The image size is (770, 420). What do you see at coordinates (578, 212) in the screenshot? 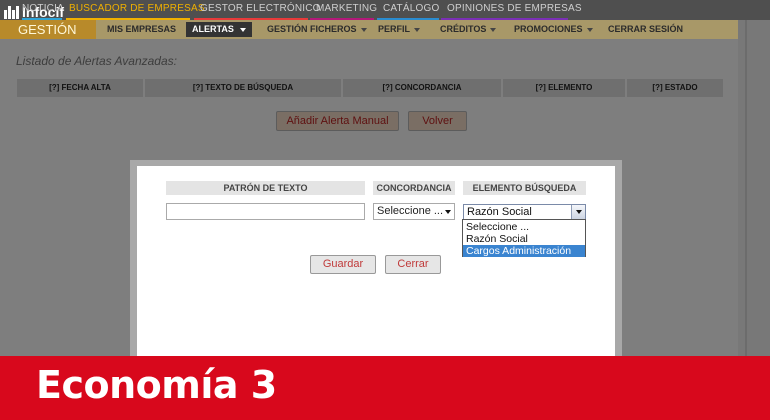
I see `dropdown-button-icon` at bounding box center [578, 212].